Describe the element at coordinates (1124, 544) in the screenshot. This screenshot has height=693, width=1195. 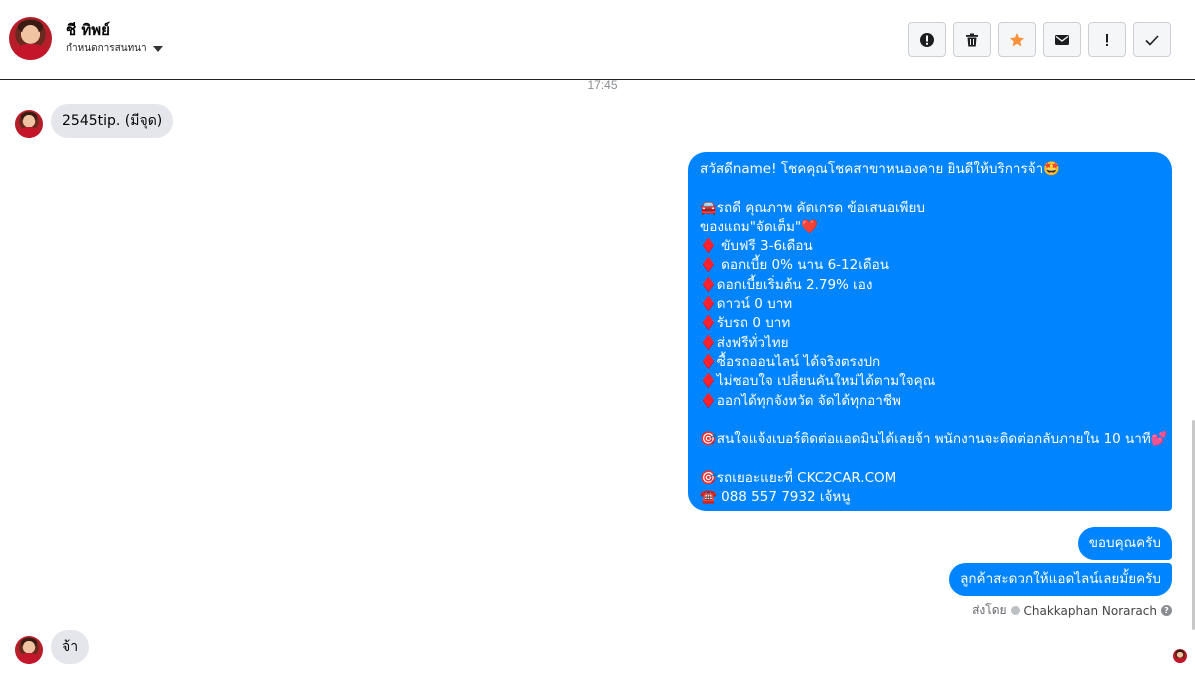
I see `outgoing-message: ขอบคุณครับ` at that location.